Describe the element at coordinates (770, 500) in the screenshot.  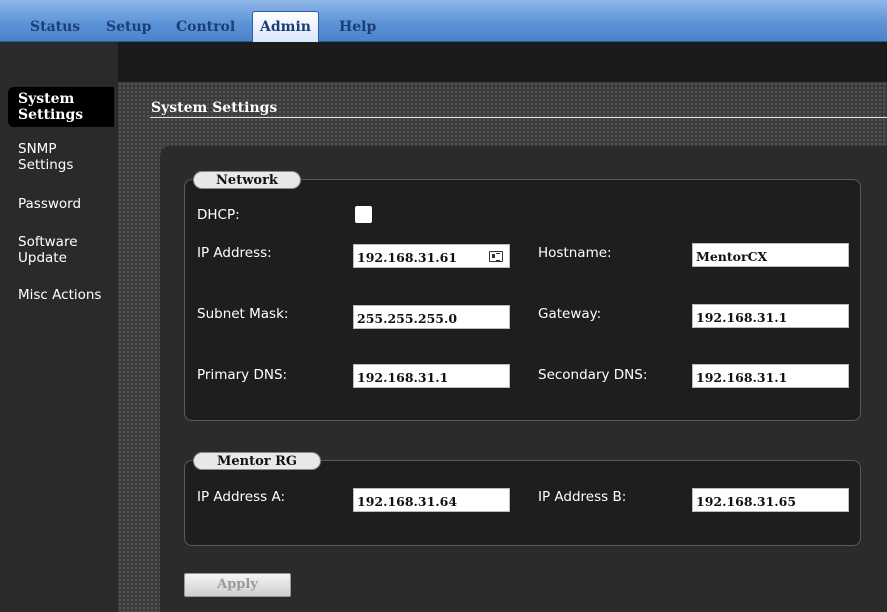
I see `ip-address-b-field: 192.168.31.65` at that location.